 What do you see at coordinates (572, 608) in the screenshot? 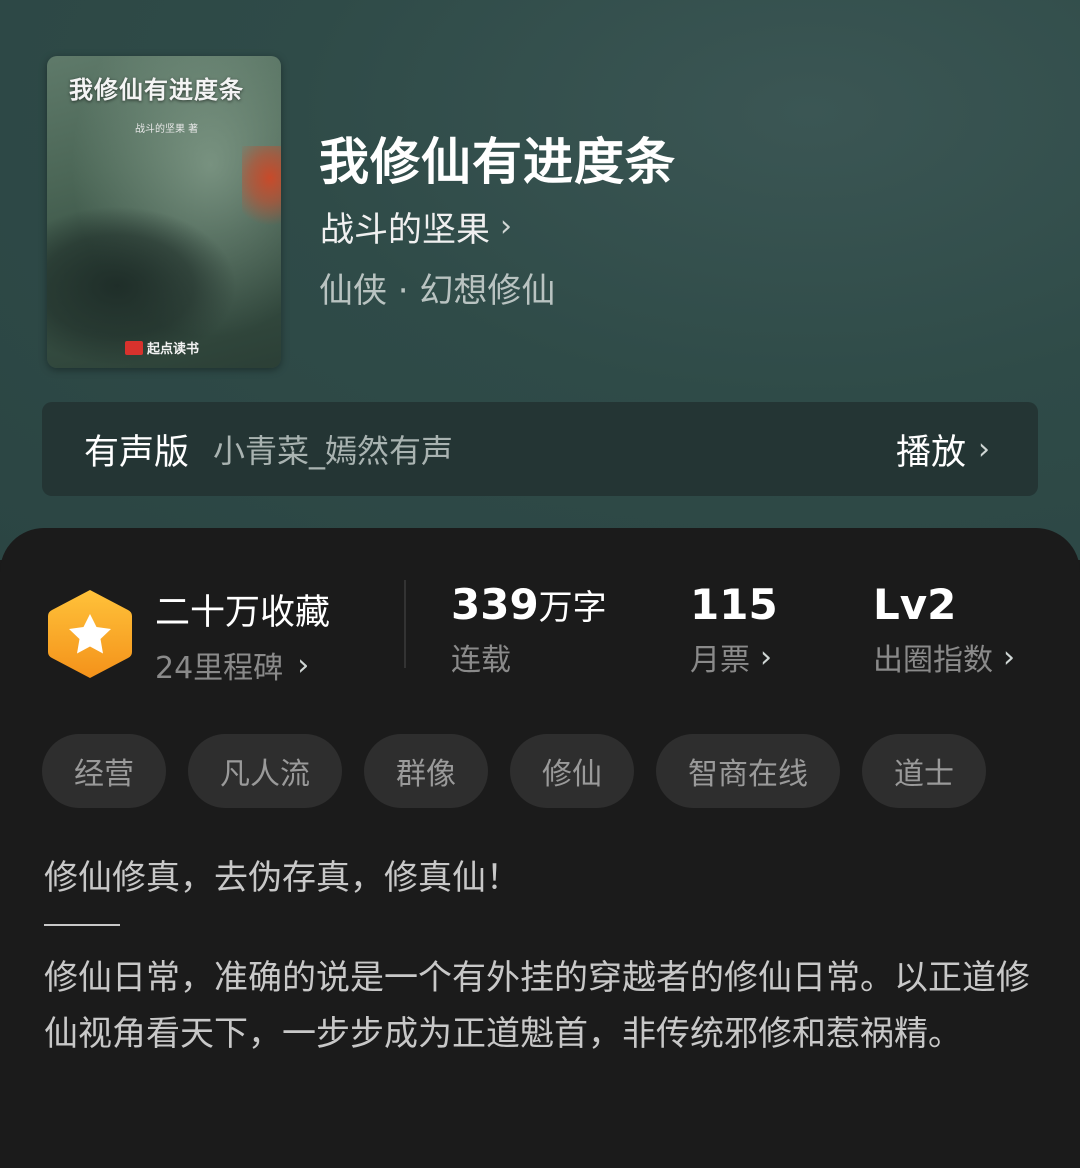
I see `word-count-unit: 万字` at bounding box center [572, 608].